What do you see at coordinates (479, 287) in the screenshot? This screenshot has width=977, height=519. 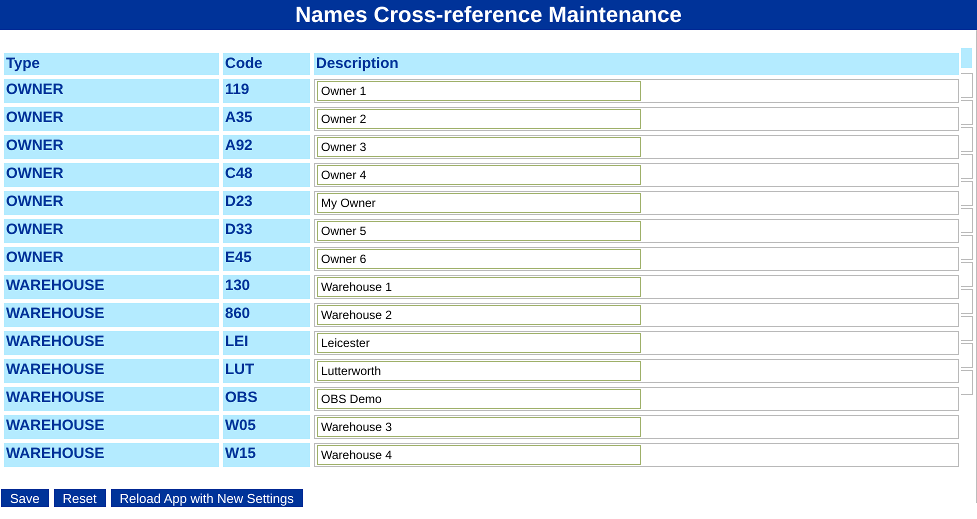 I see `description-field: Warehouse 1` at bounding box center [479, 287].